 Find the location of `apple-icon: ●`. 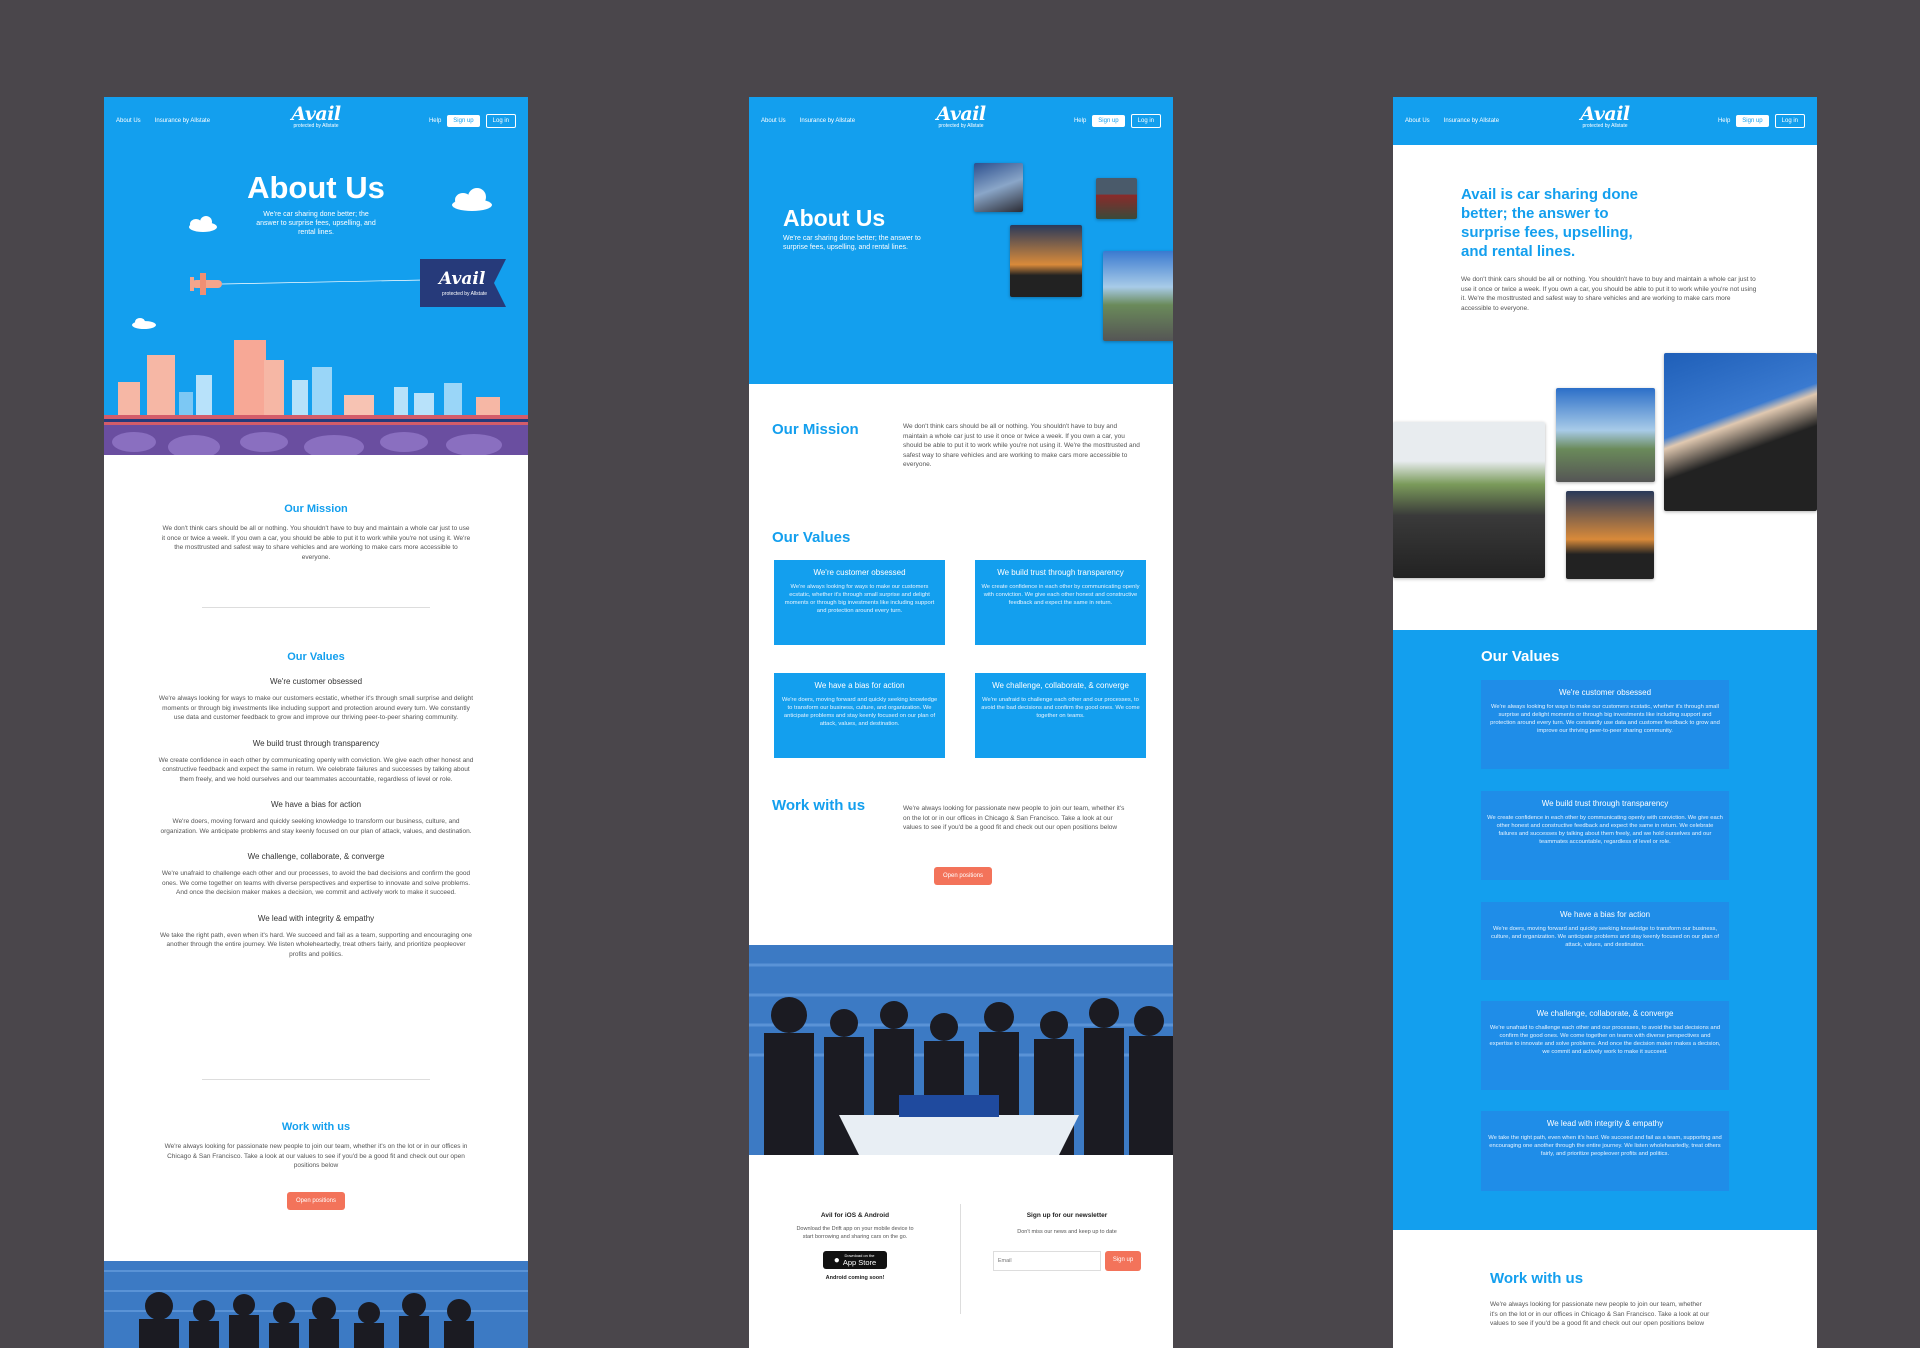

apple-icon: ● is located at coordinates (836, 1260).